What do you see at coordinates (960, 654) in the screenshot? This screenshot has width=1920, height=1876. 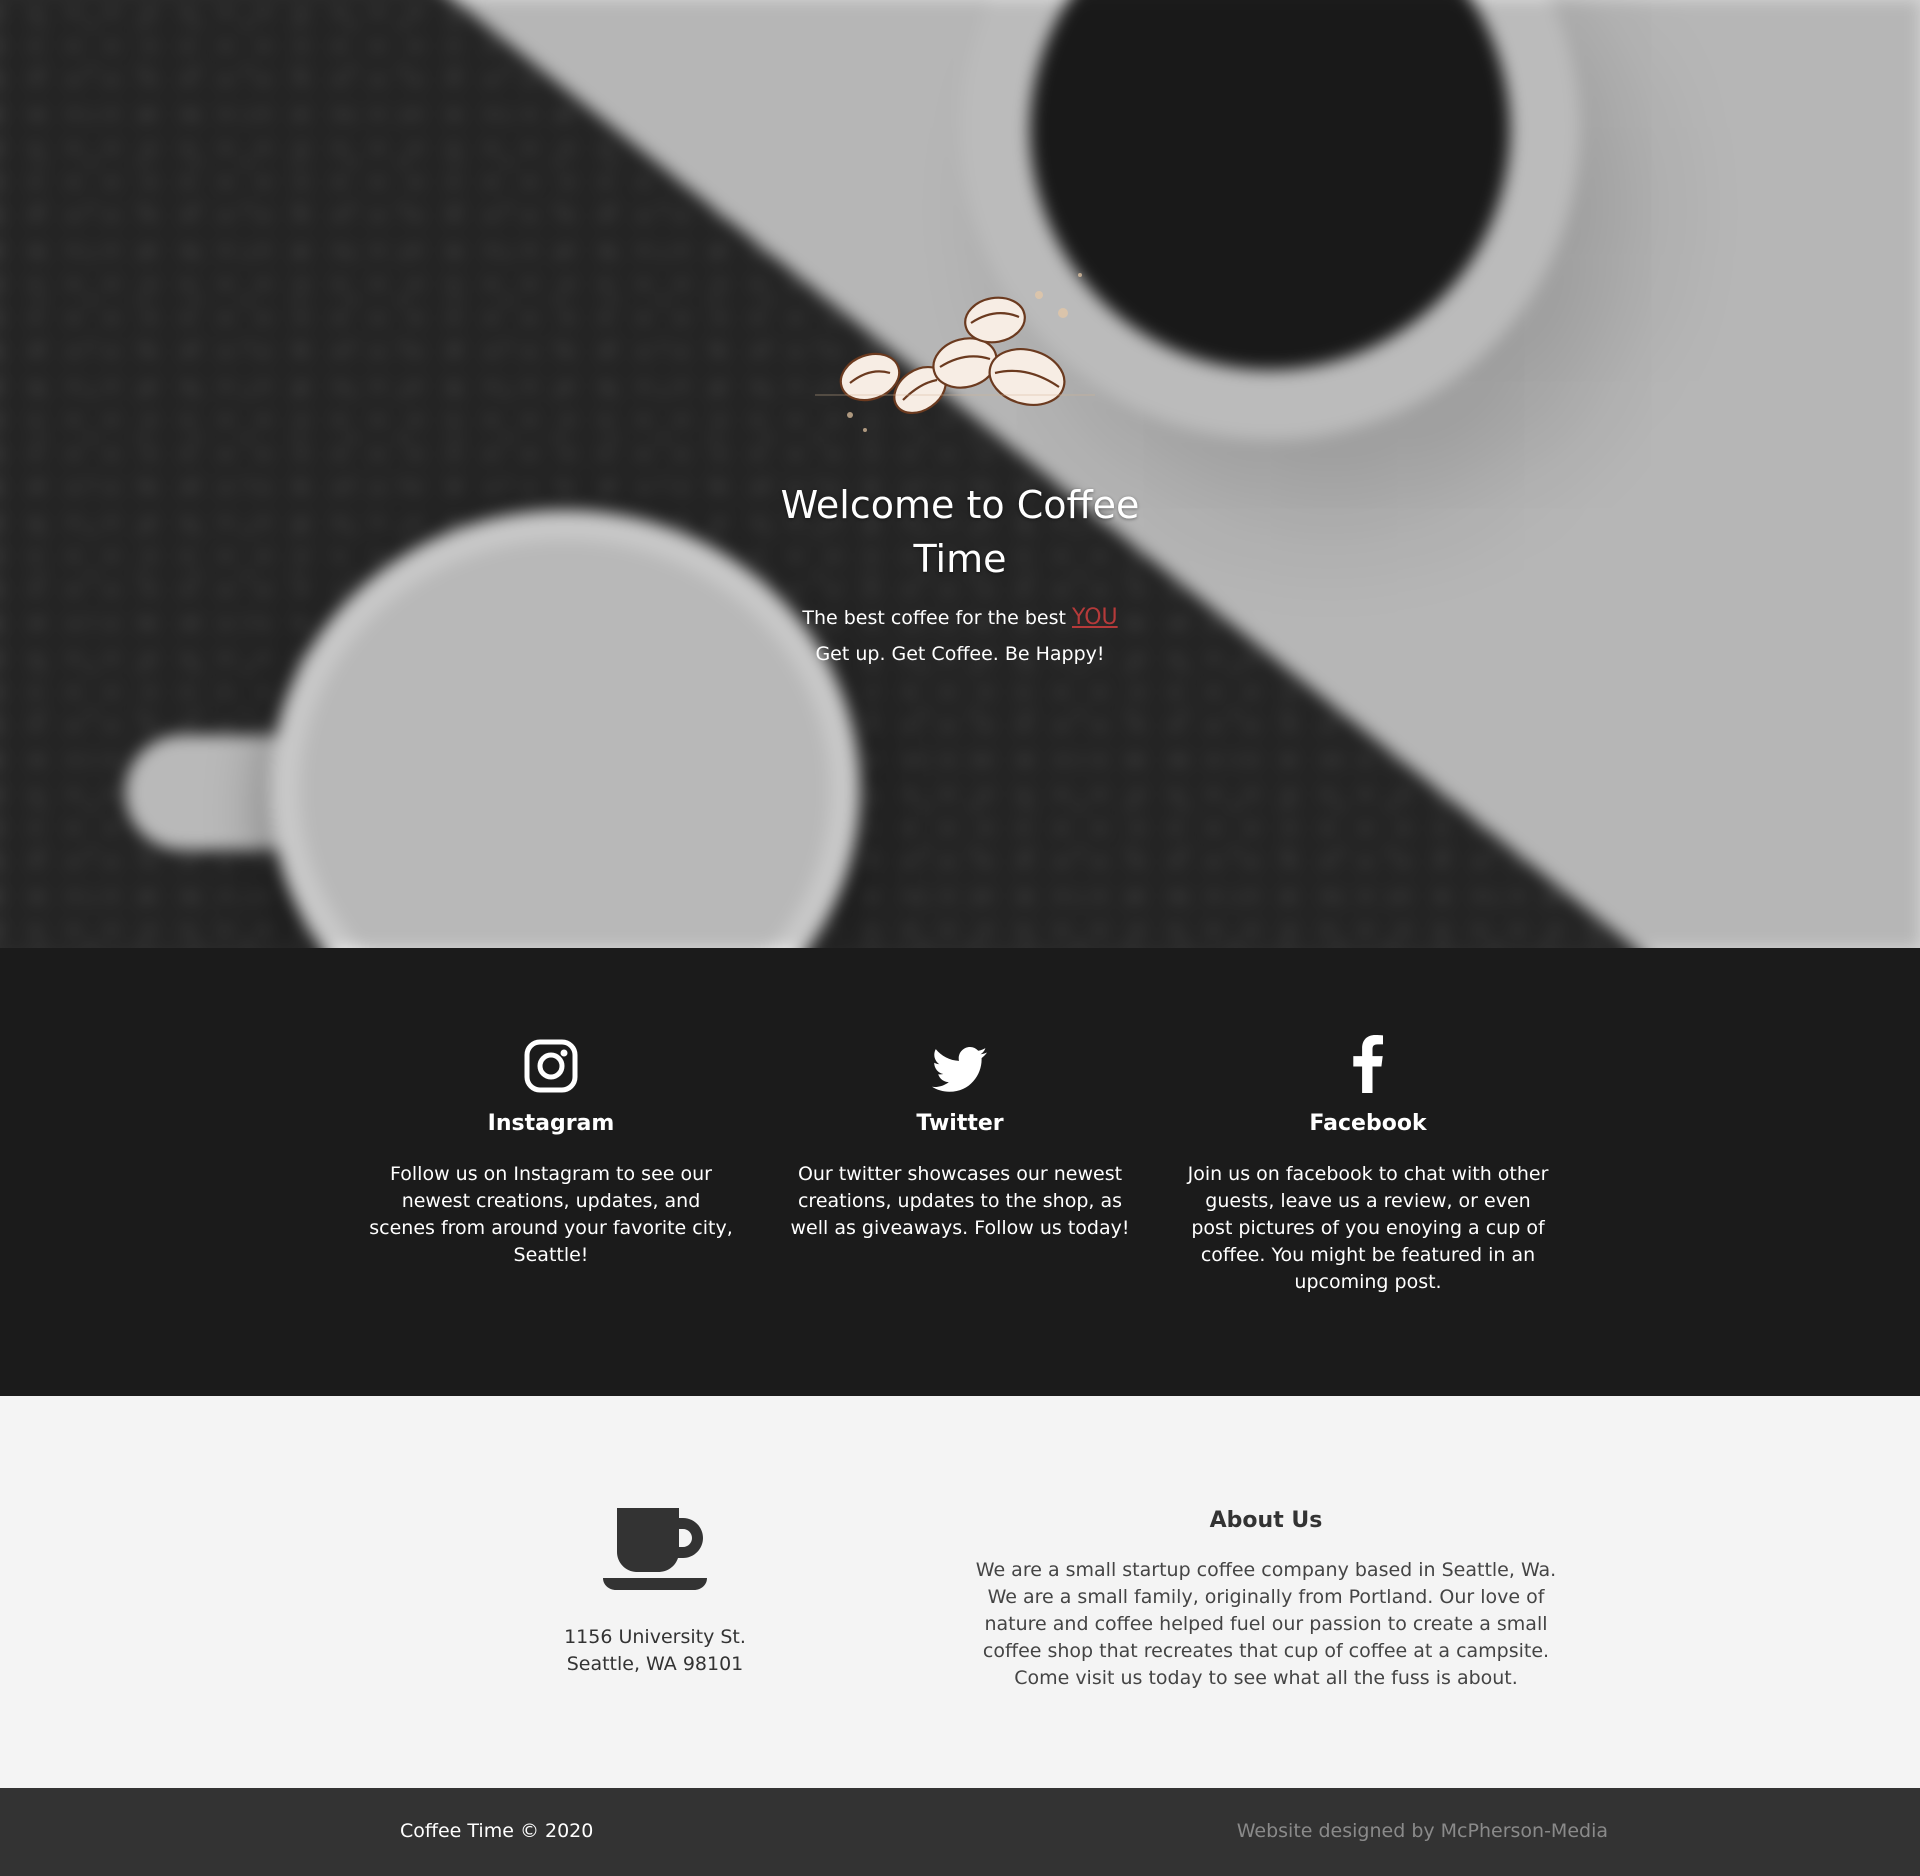 I see `hero-subtagline: Get up. Get Coffee. Be Happy!` at bounding box center [960, 654].